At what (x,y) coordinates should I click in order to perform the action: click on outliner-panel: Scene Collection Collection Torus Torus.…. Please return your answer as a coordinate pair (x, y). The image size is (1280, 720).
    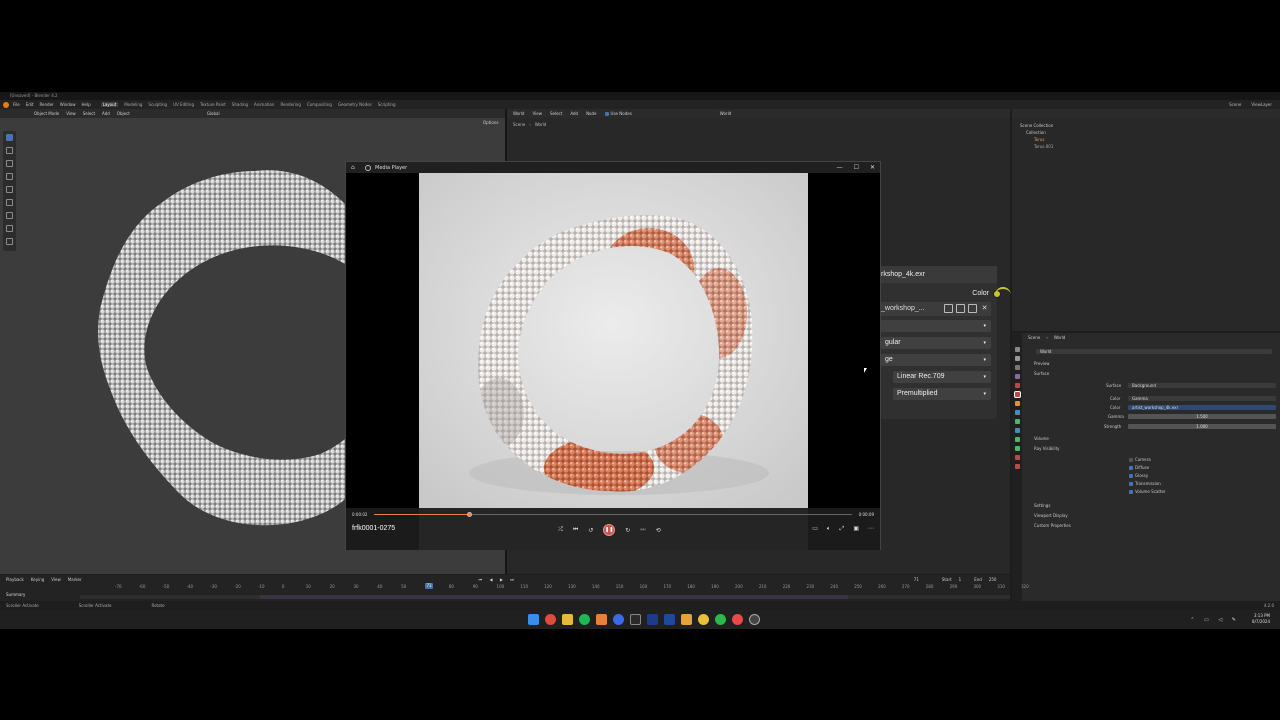
    Looking at the image, I should click on (1146, 220).